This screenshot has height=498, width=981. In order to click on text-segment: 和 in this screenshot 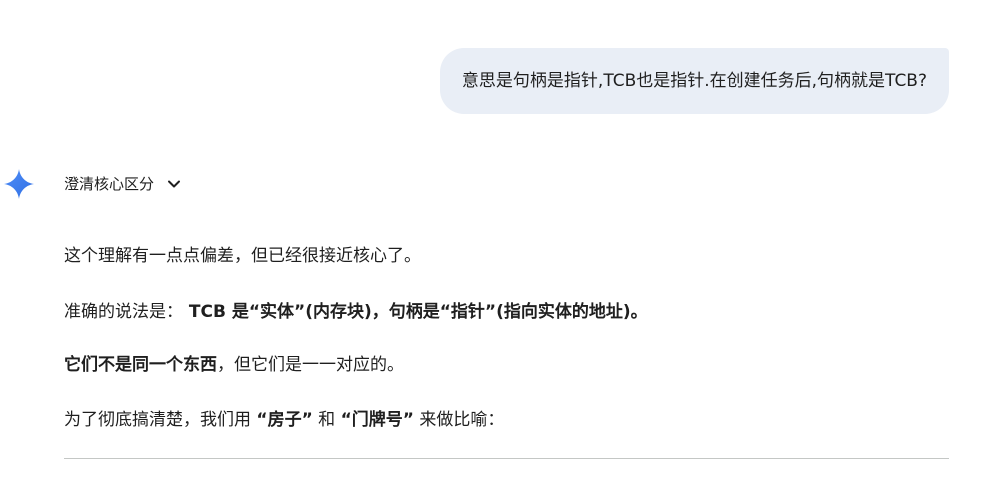, I will do `click(326, 420)`.